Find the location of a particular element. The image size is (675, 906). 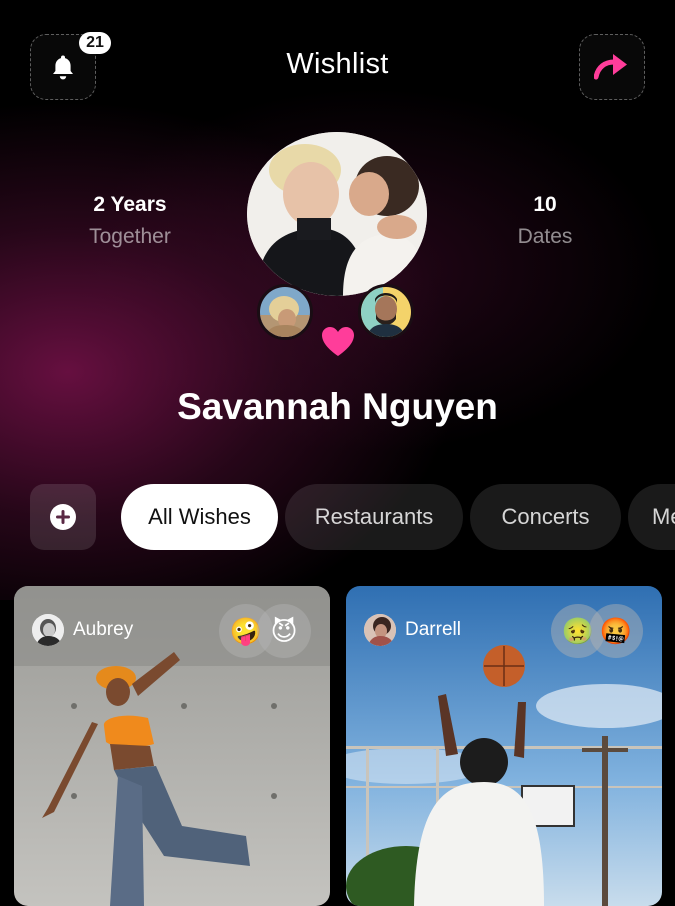

stat-label: Together is located at coordinates (130, 236).